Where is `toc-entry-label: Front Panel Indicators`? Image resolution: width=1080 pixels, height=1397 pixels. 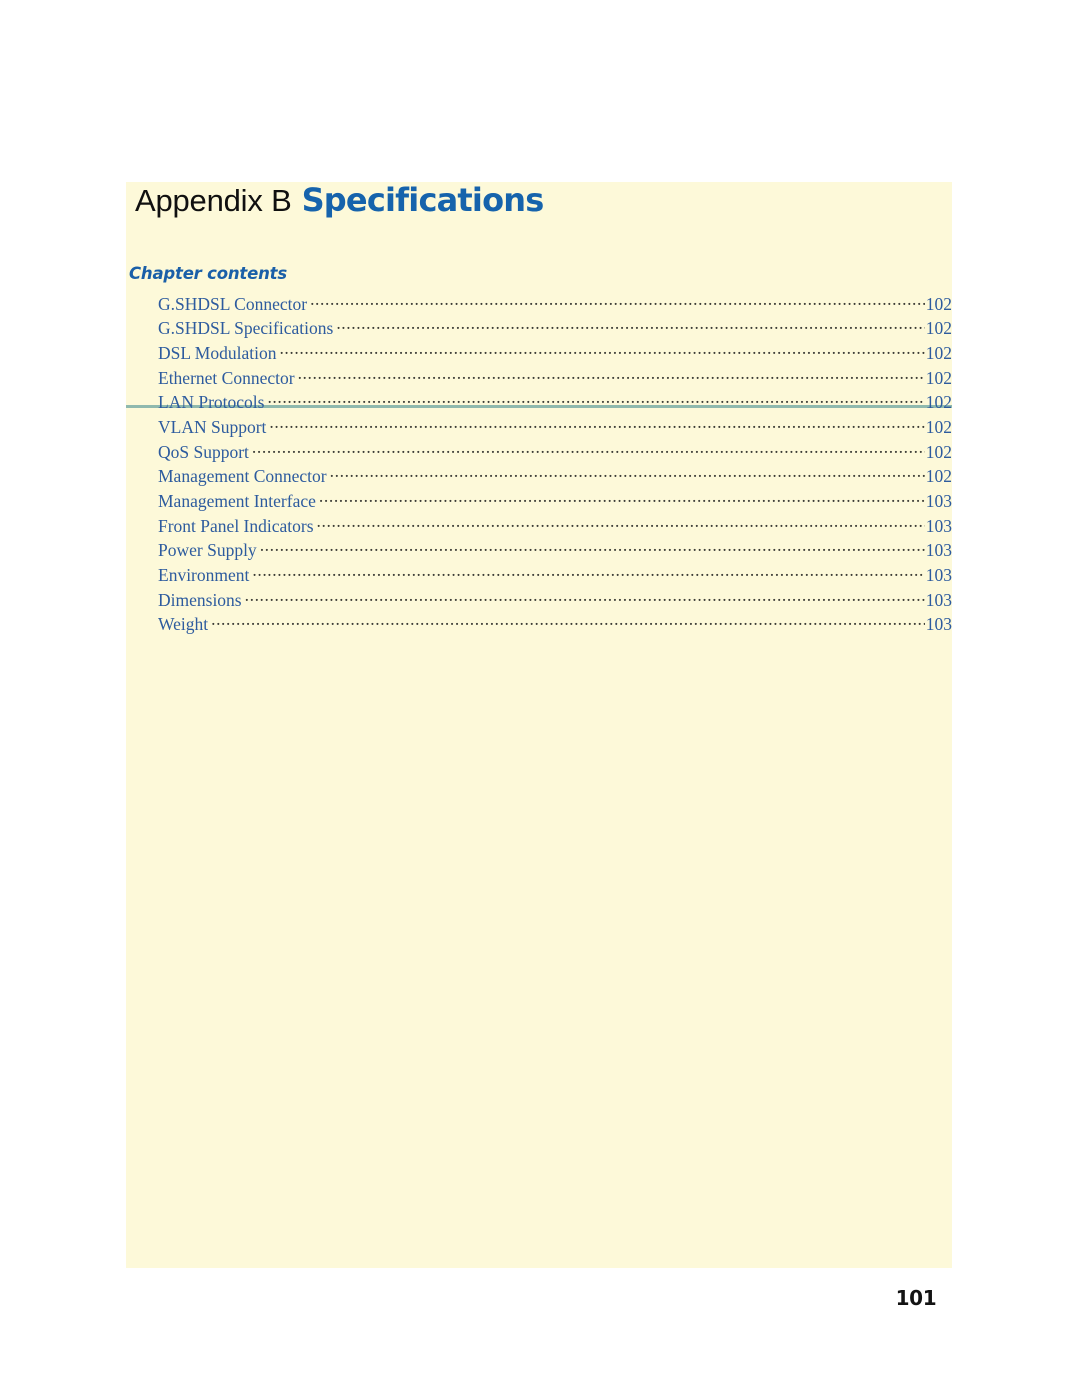
toc-entry-label: Front Panel Indicators is located at coordinates (236, 525).